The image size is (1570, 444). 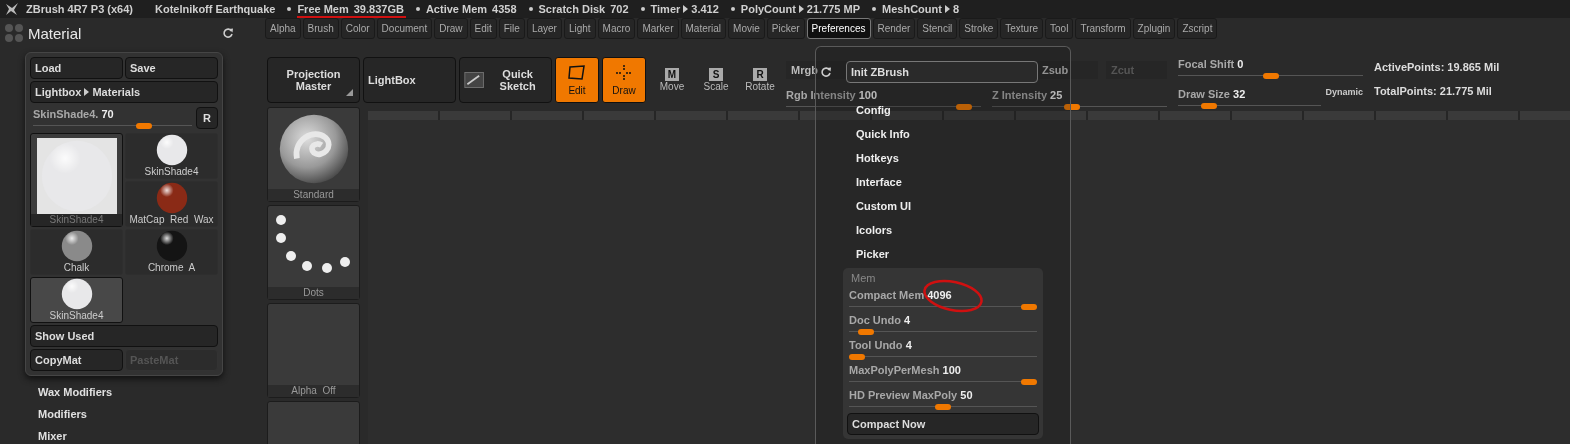 I want to click on copy-material-button: CopyMat, so click(x=76, y=360).